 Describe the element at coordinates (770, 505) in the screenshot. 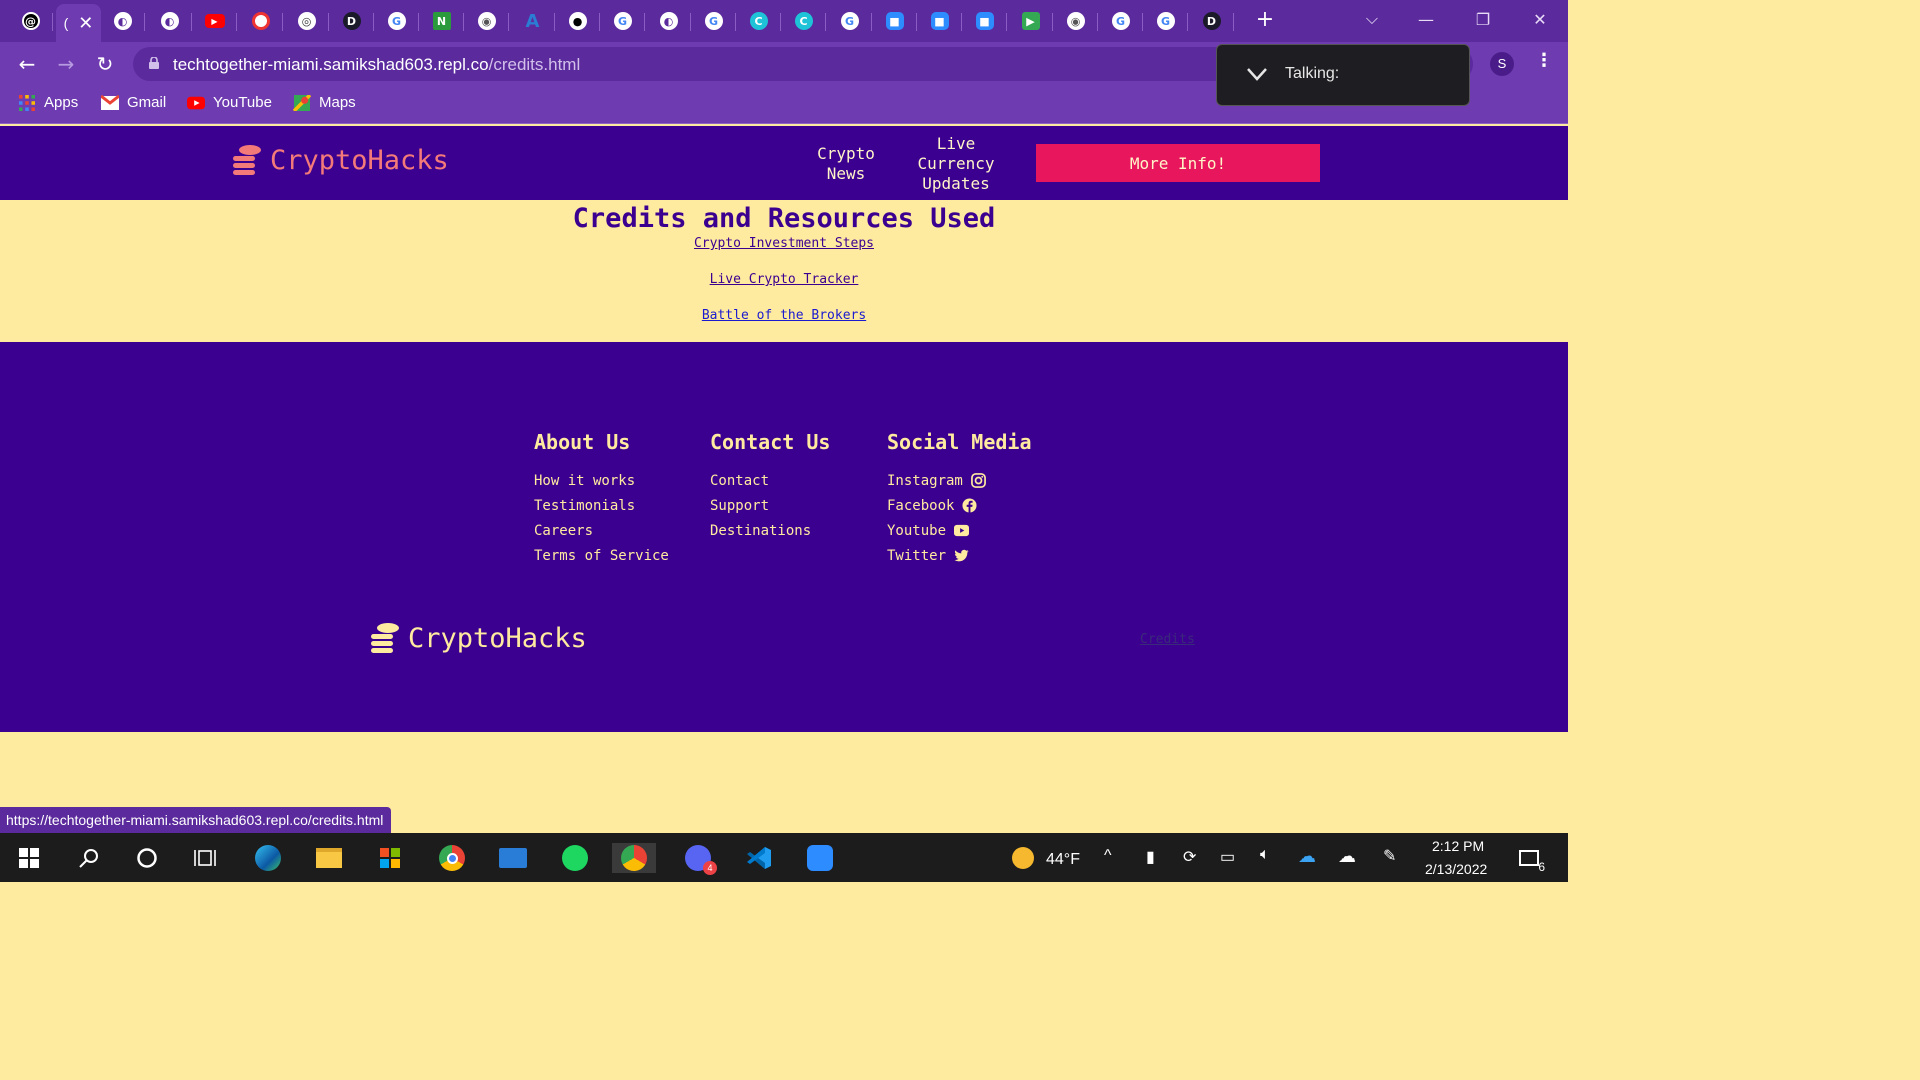

I see `footer-link-support: Support` at that location.